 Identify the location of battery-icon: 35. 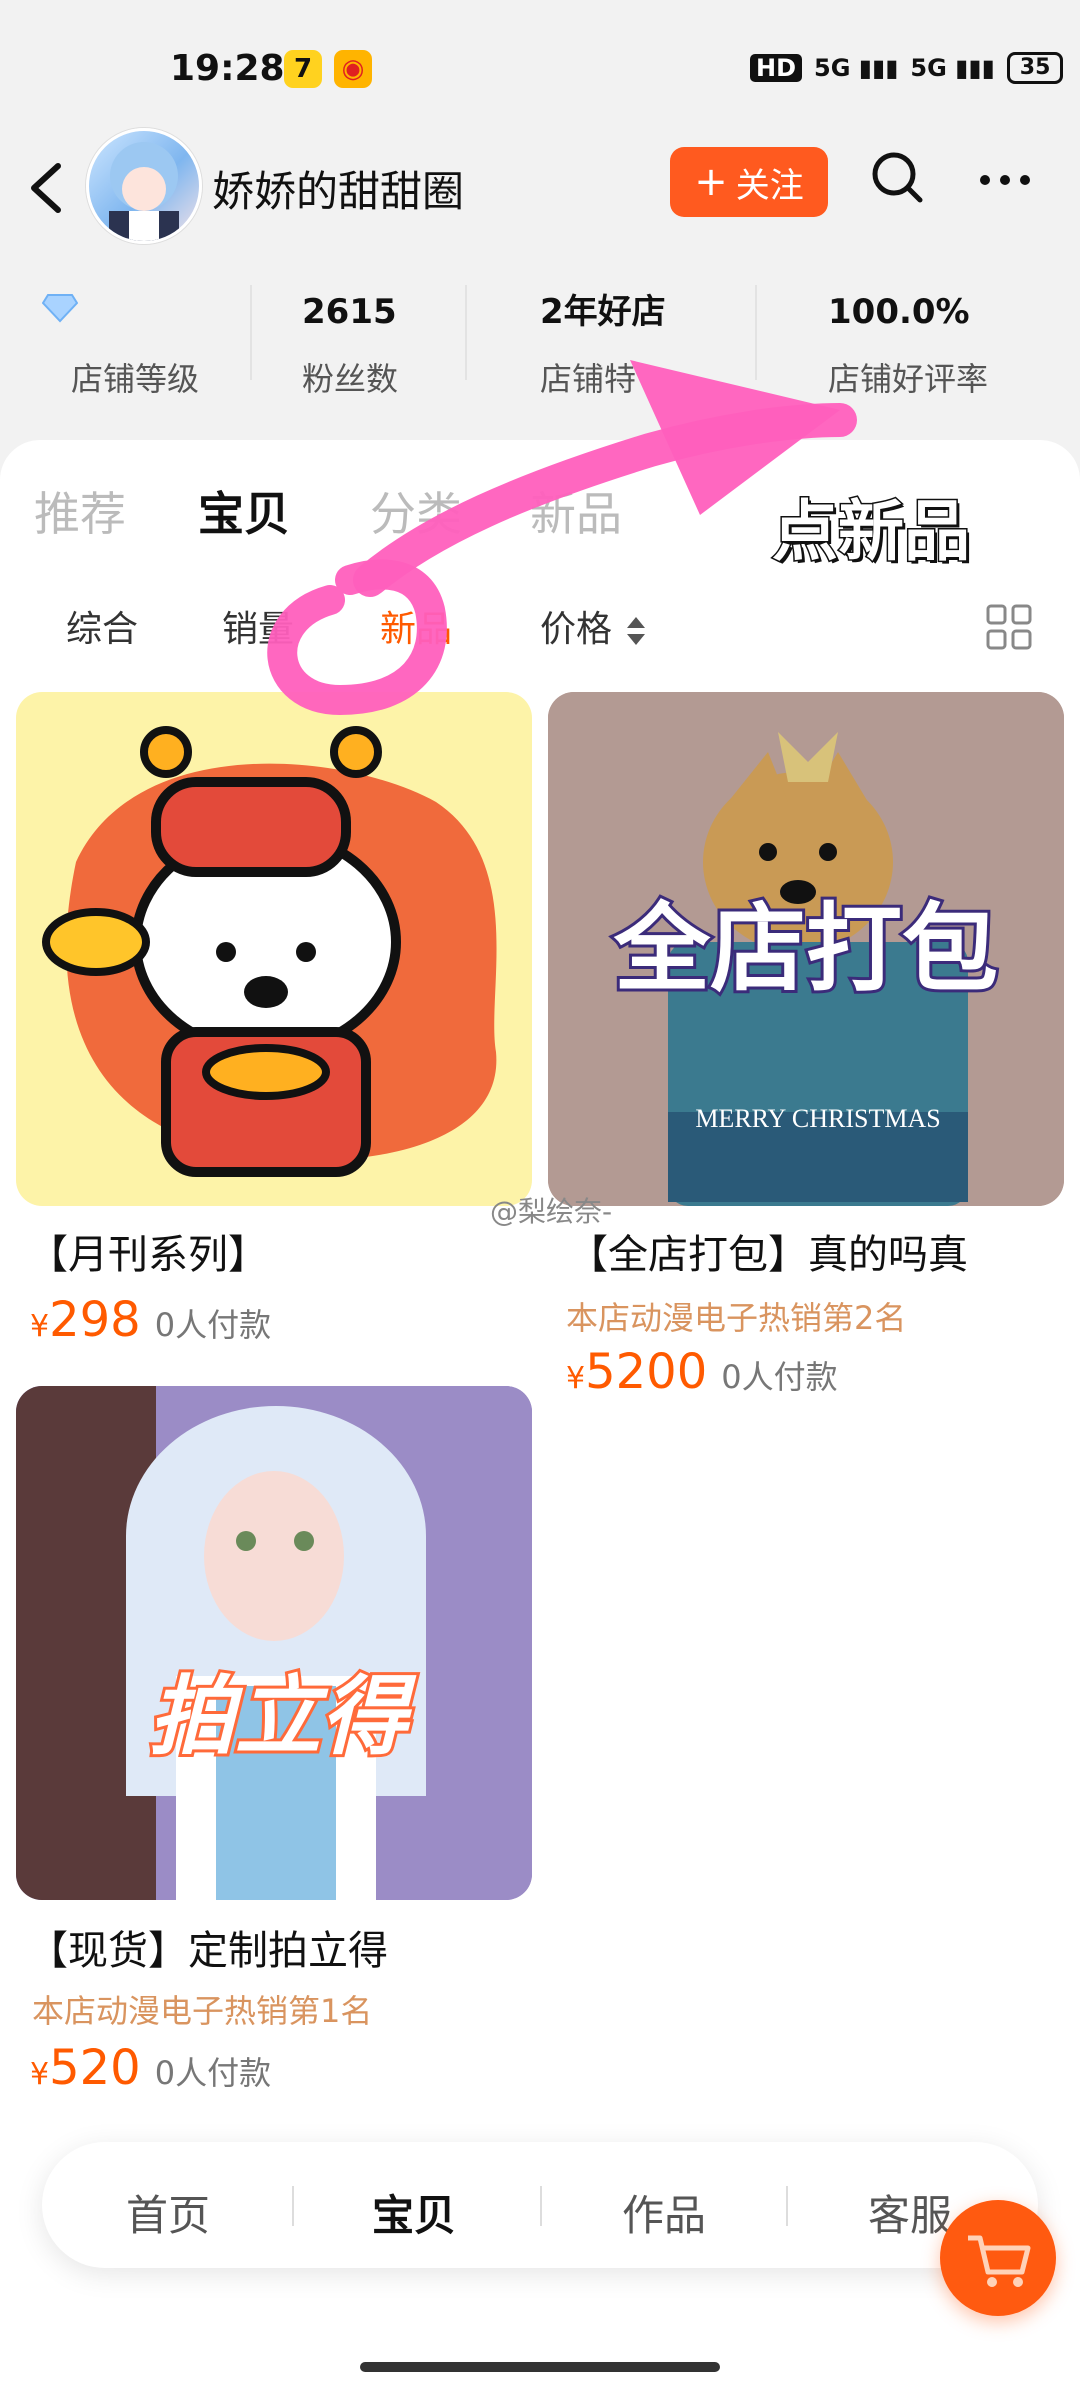
(1035, 68).